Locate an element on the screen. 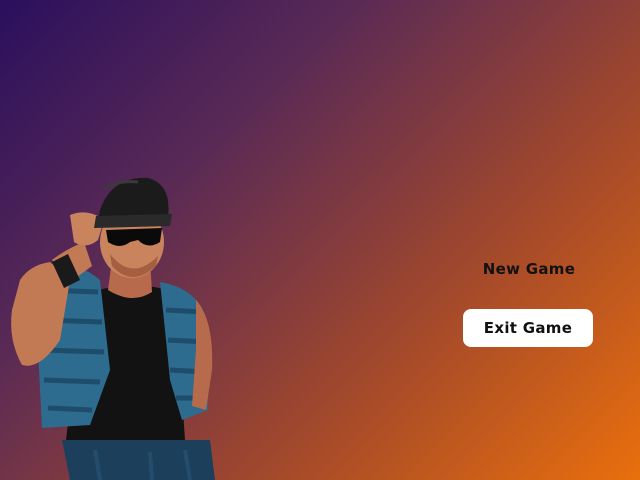  exit-game-button: Exit Game is located at coordinates (528, 328).